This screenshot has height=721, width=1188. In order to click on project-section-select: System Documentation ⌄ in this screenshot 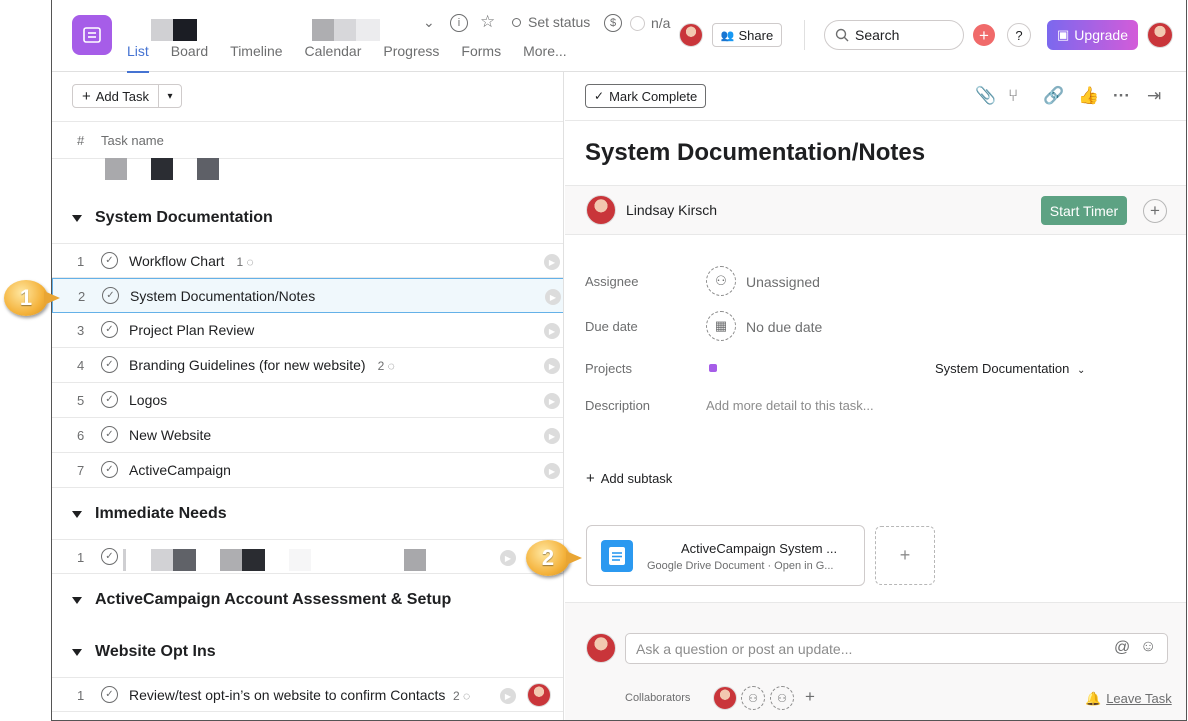, I will do `click(1010, 368)`.